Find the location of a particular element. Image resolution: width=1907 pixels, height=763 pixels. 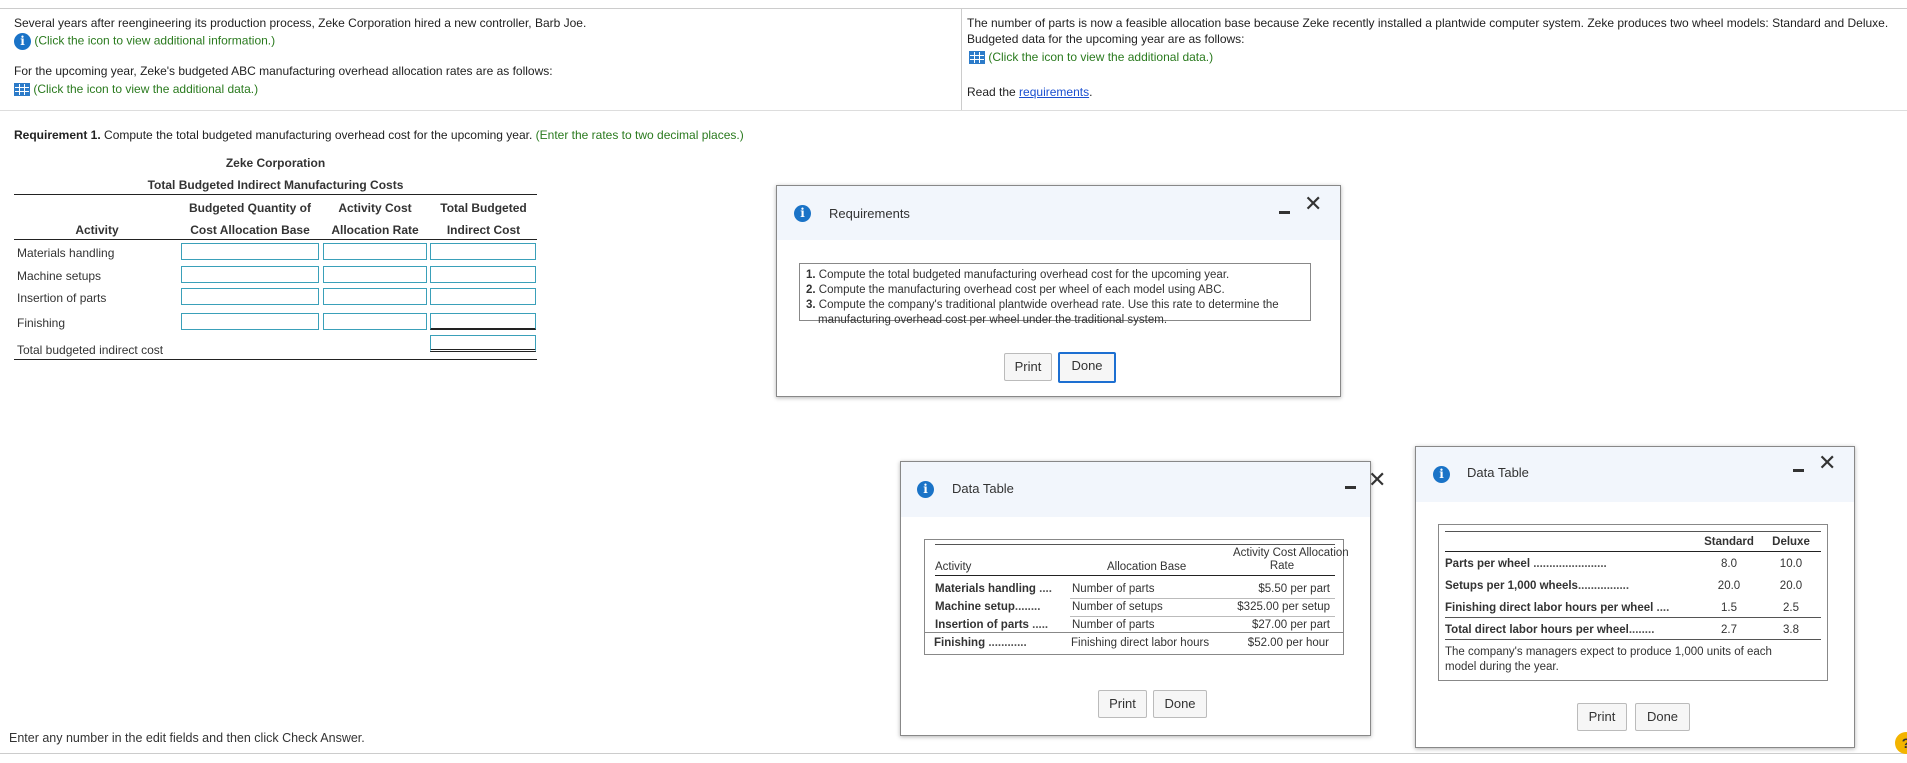

col-deluxe: Deluxe is located at coordinates (1791, 542).